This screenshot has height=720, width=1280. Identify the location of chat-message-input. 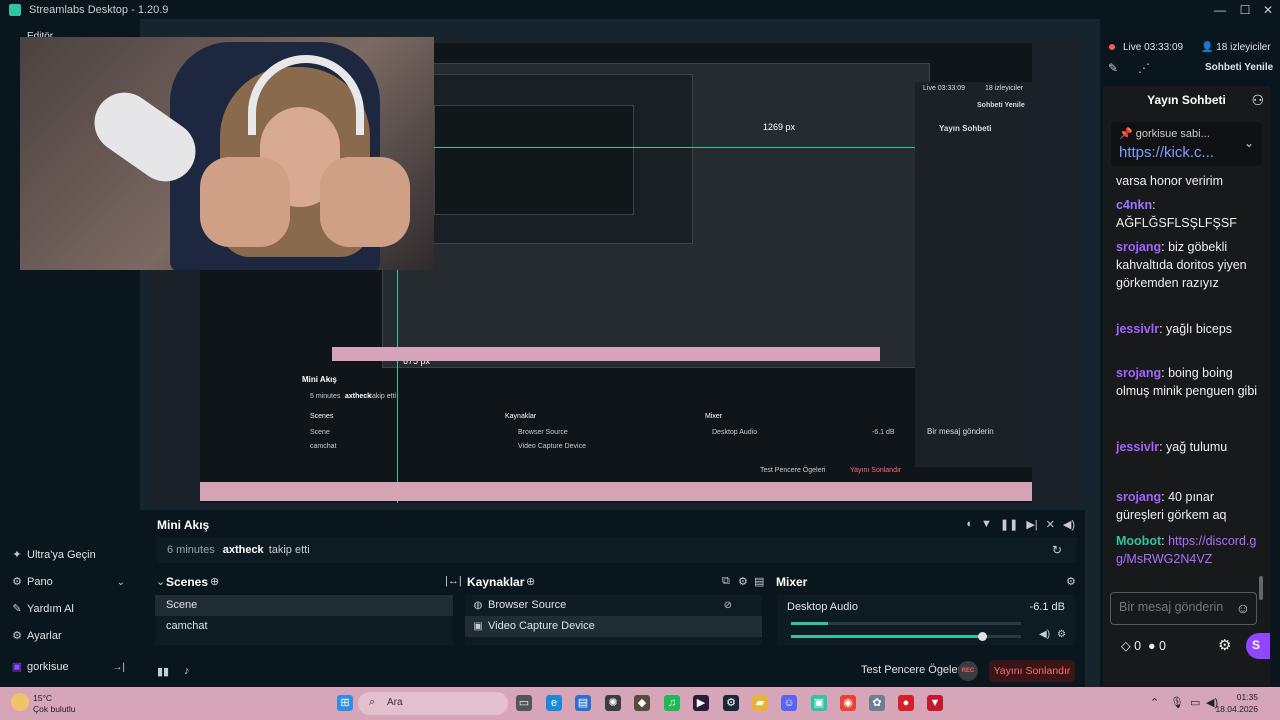
(1178, 607).